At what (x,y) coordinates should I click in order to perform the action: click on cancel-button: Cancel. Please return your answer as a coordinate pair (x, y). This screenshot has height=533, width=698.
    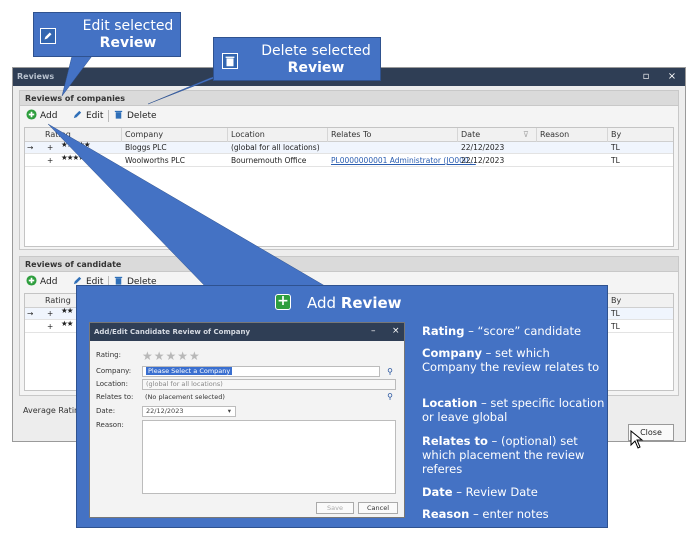
    Looking at the image, I should click on (378, 508).